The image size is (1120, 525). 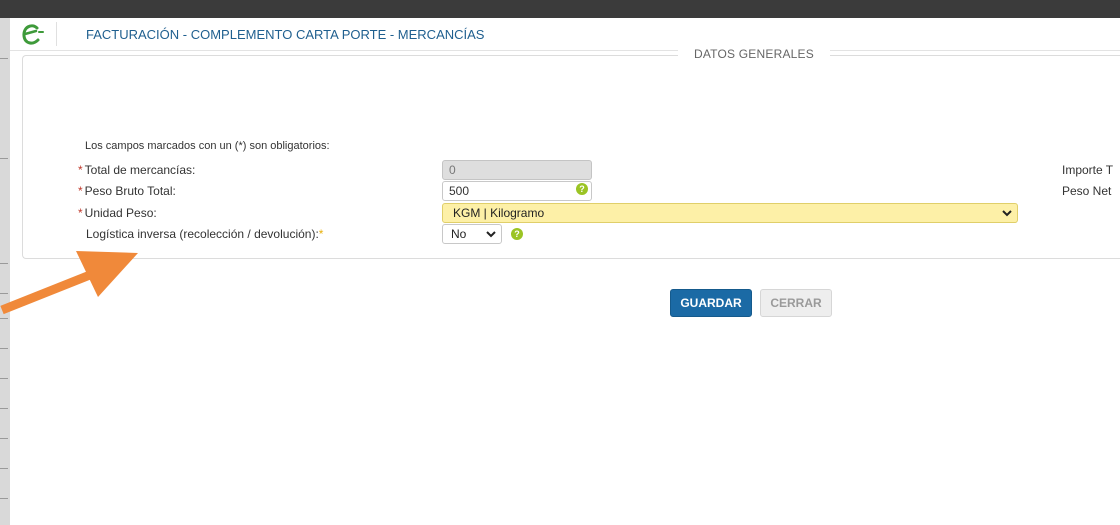 What do you see at coordinates (56, 34) in the screenshot?
I see `header-divider` at bounding box center [56, 34].